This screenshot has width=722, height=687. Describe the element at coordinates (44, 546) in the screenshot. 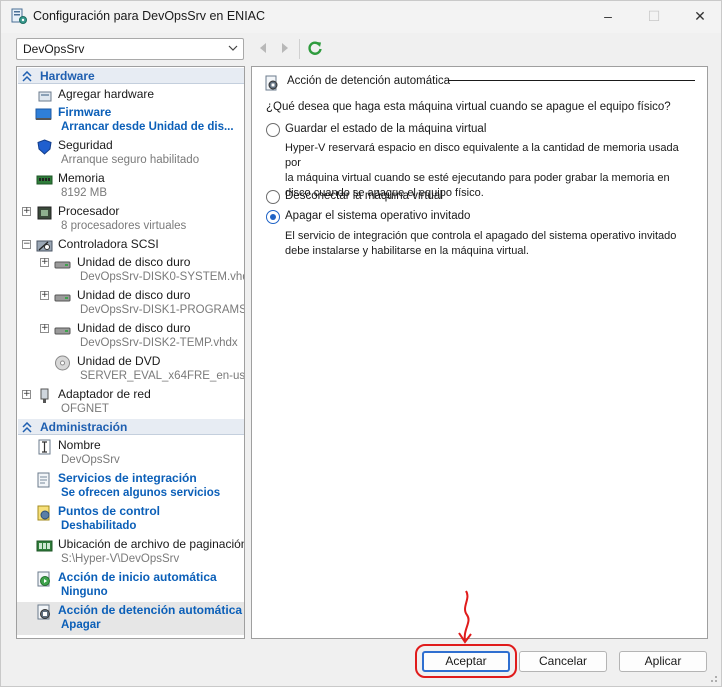

I see `paging-file-icon` at that location.